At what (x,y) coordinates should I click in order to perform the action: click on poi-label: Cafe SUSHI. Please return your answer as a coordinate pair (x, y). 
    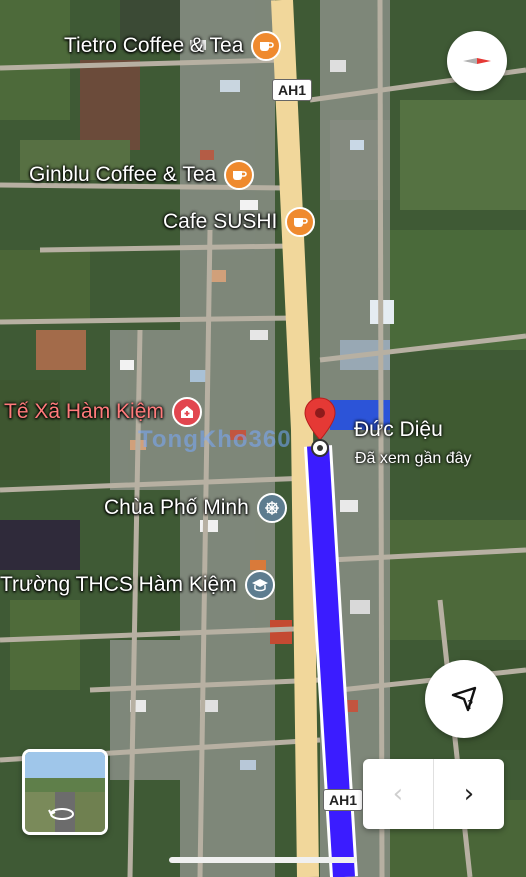
    Looking at the image, I should click on (220, 221).